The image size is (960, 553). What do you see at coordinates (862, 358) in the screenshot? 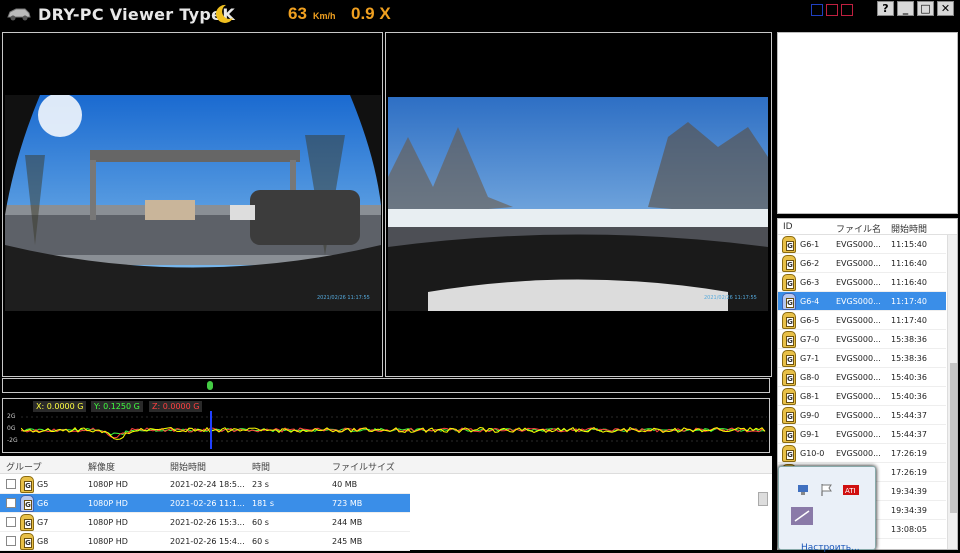
I see `file-list-row: G G7-1 EVGS000... 15:38:36` at bounding box center [862, 358].